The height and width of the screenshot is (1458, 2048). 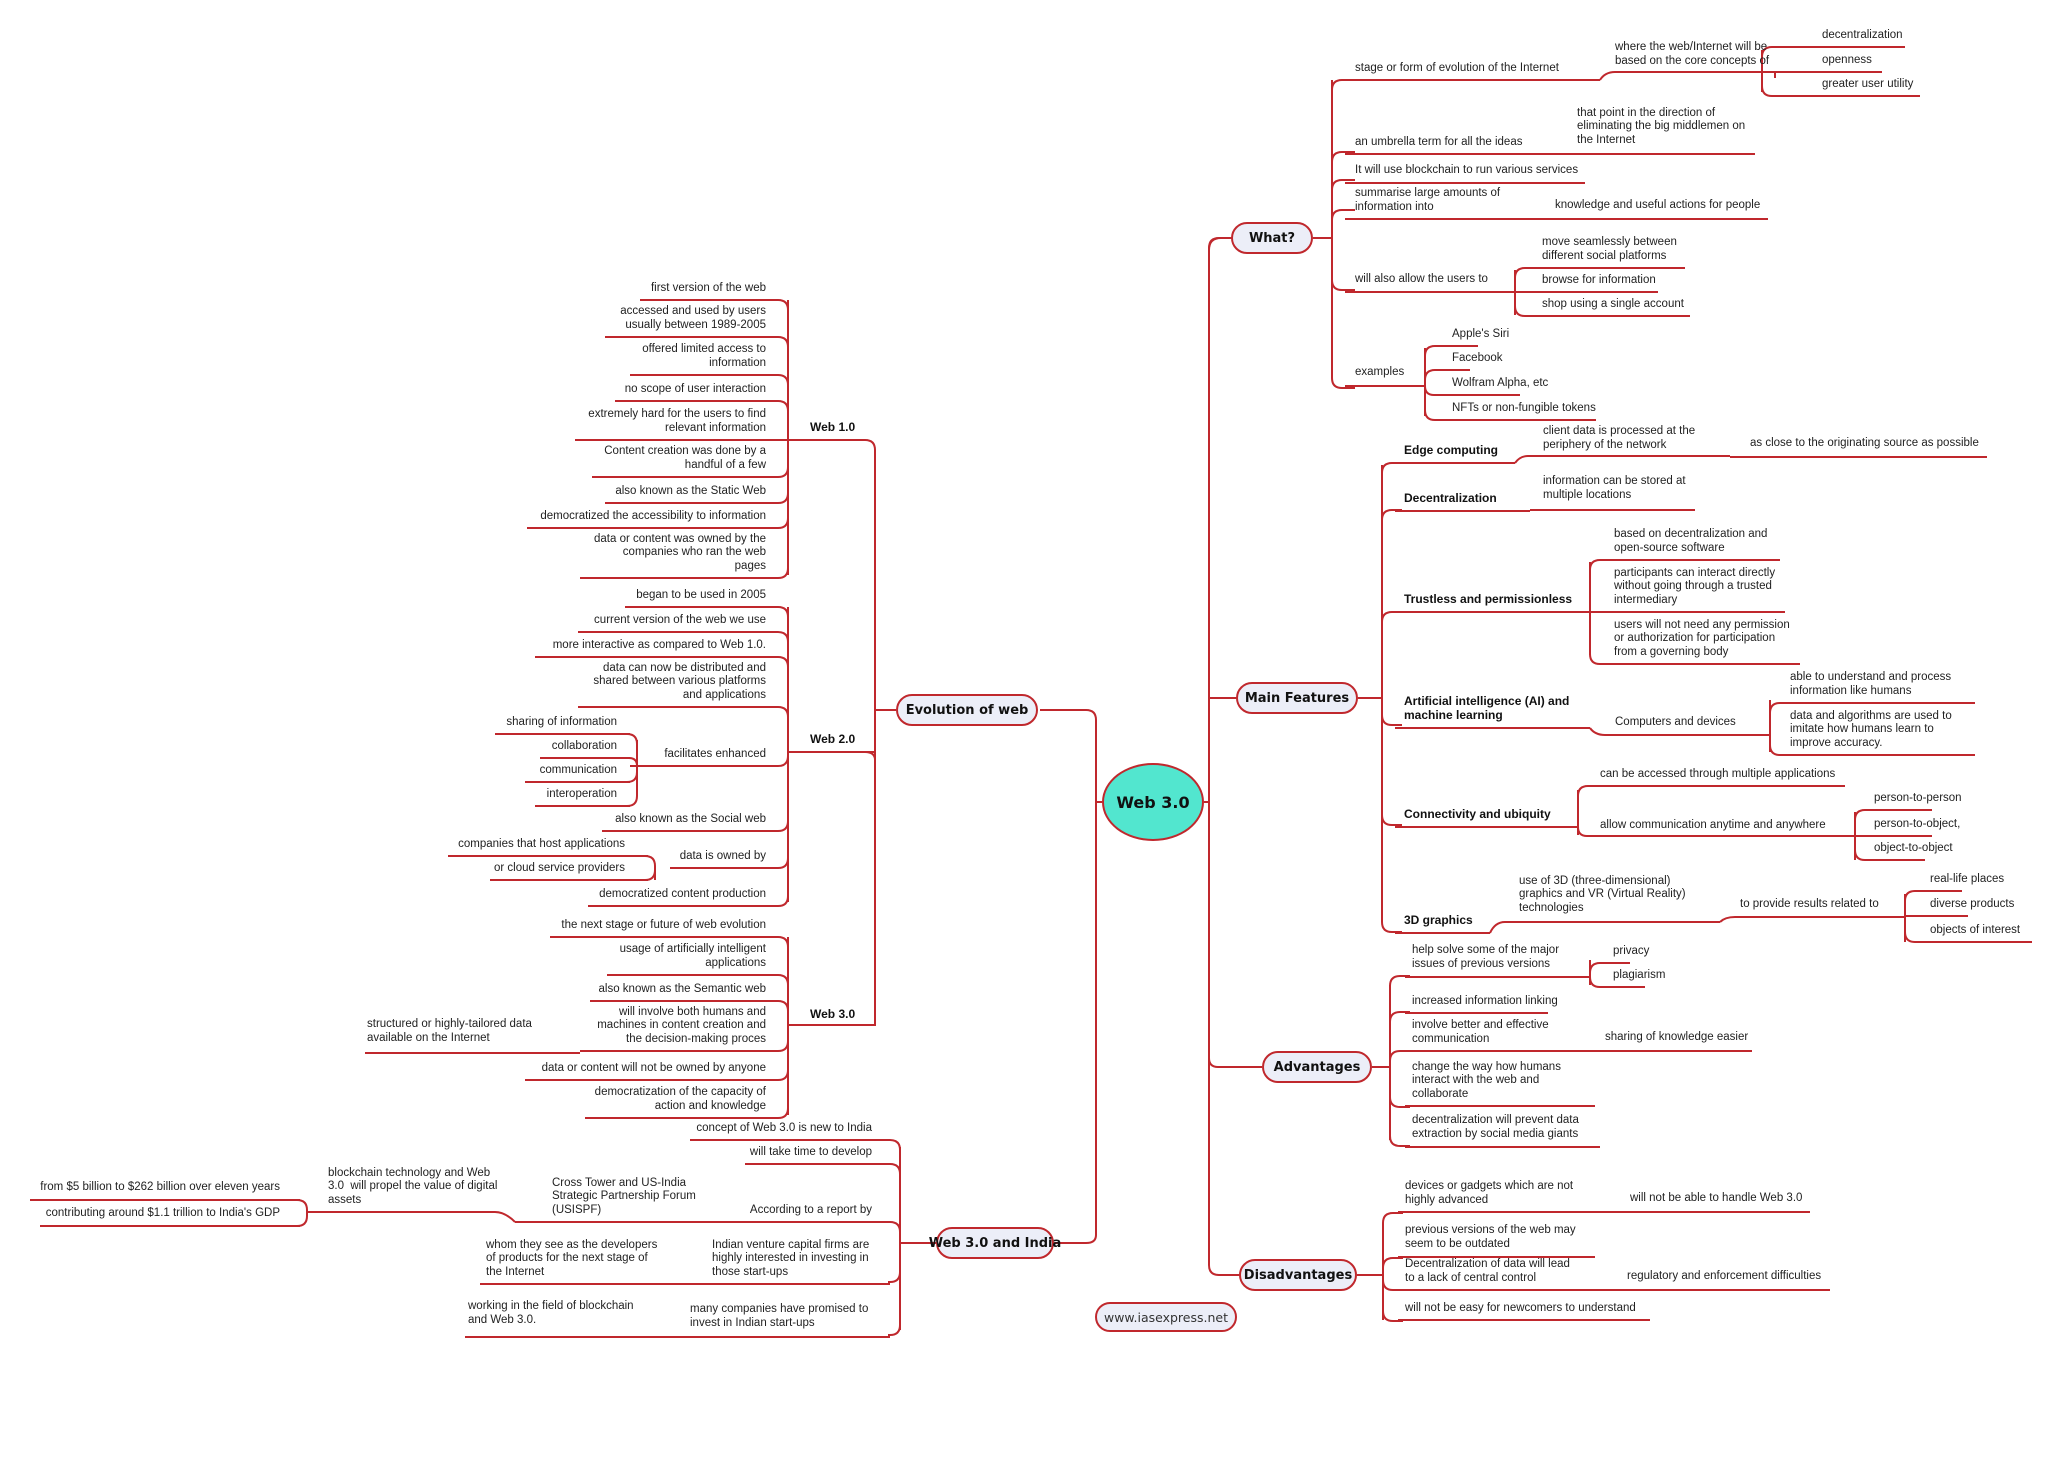 What do you see at coordinates (1500, 382) in the screenshot?
I see `example-leaf: Wolfram Alpha, etc` at bounding box center [1500, 382].